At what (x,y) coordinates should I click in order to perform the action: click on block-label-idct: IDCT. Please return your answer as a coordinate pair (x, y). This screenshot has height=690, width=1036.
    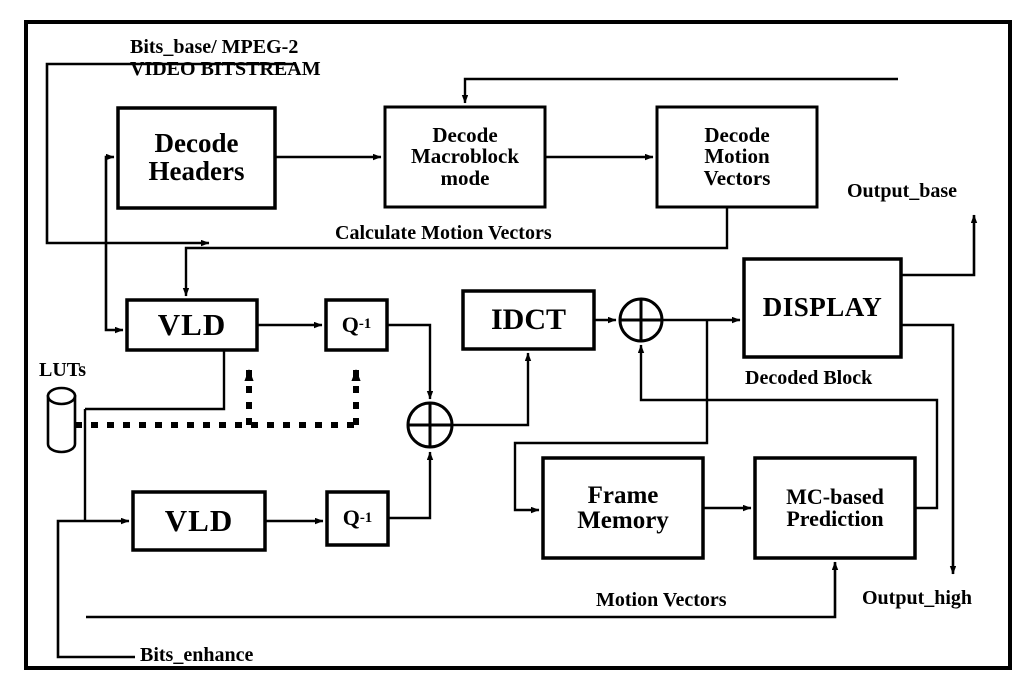
    Looking at the image, I should click on (528, 319).